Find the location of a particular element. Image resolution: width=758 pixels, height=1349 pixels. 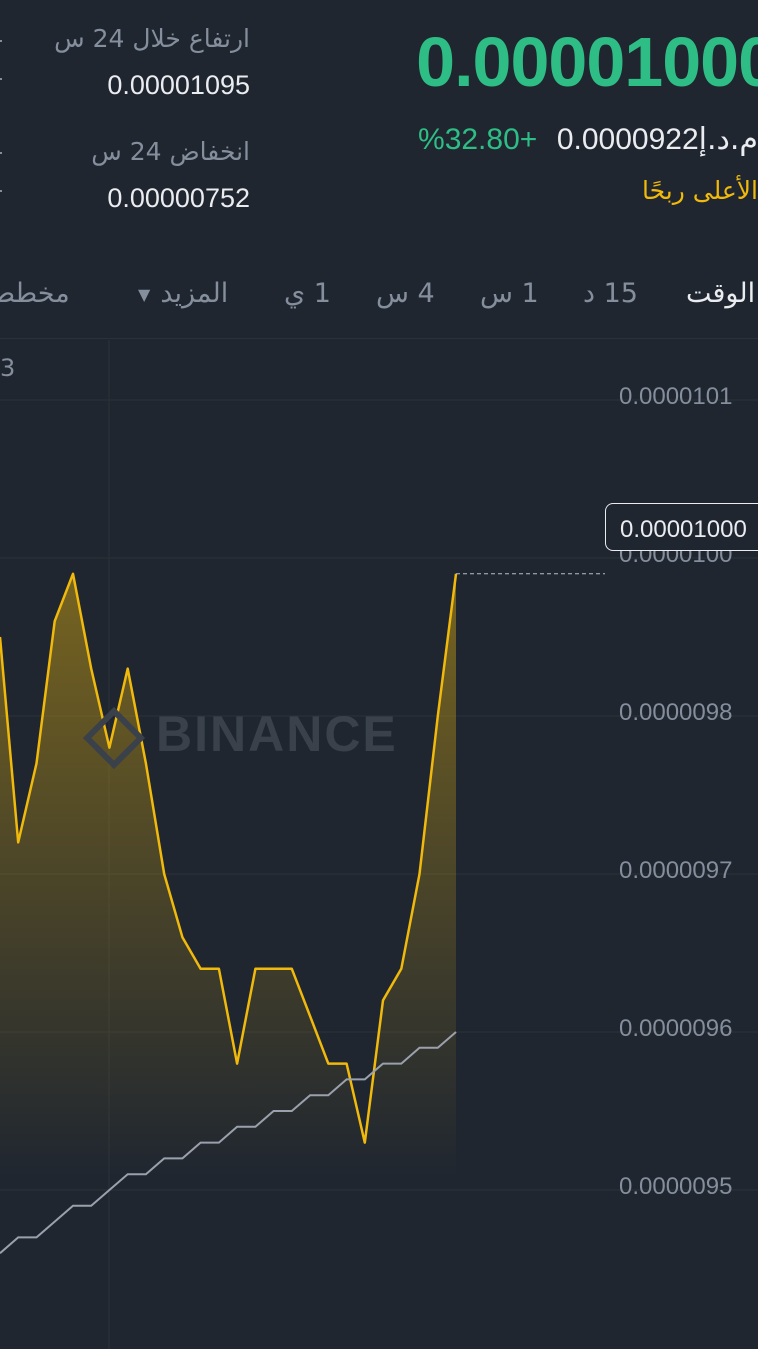

binance-logo-icon is located at coordinates (114, 737).